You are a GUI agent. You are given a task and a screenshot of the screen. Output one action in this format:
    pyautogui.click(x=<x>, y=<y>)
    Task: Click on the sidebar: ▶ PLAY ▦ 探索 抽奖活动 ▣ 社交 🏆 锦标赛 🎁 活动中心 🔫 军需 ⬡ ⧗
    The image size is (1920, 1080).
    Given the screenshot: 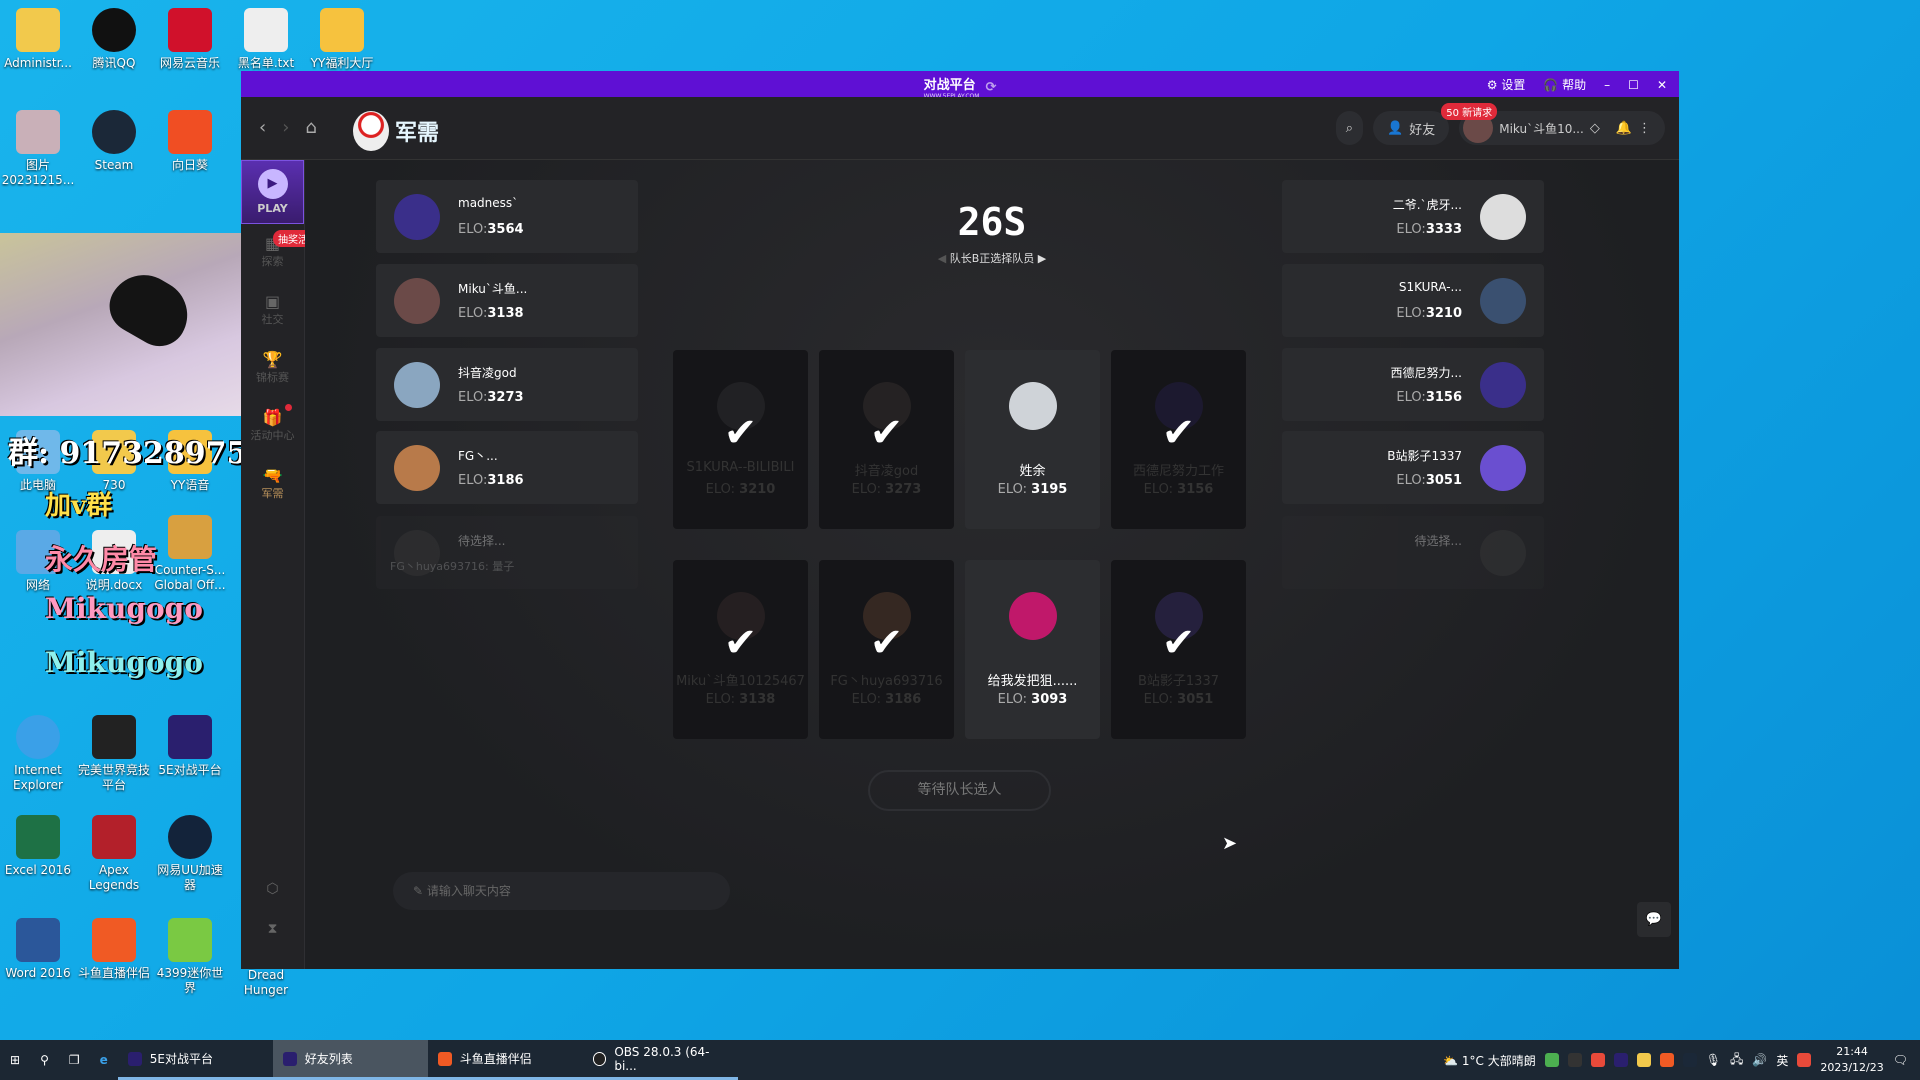 What is the action you would take?
    pyautogui.click(x=282, y=564)
    